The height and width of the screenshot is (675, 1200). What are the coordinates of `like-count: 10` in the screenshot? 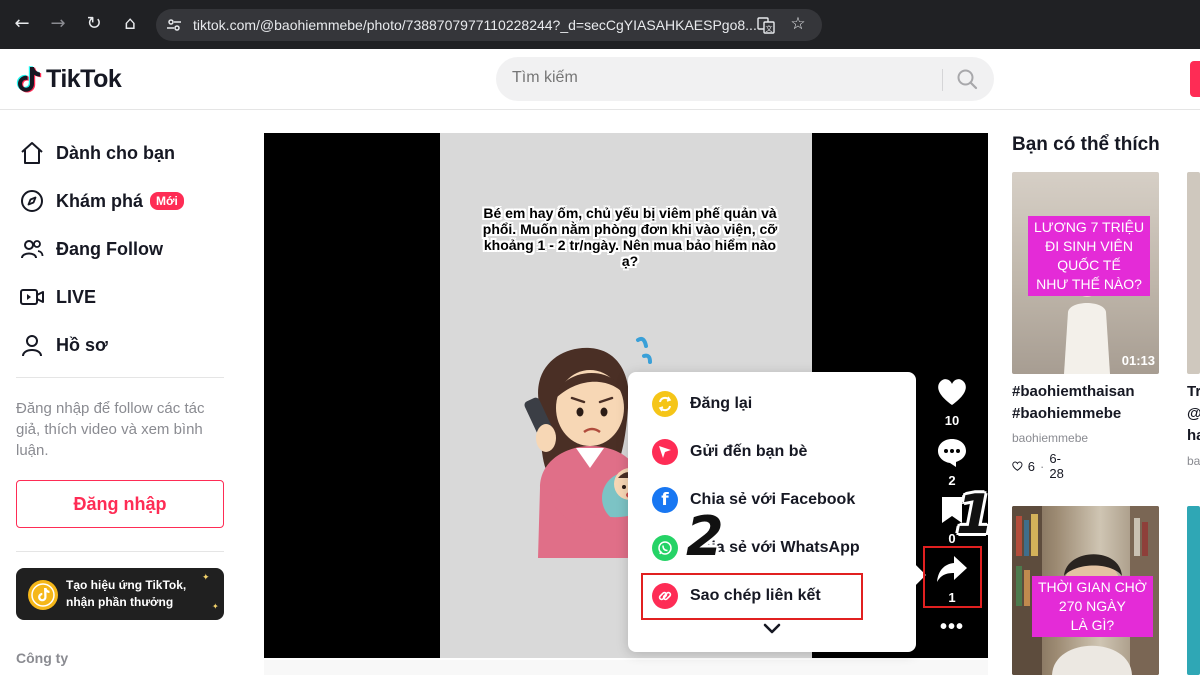 It's located at (952, 420).